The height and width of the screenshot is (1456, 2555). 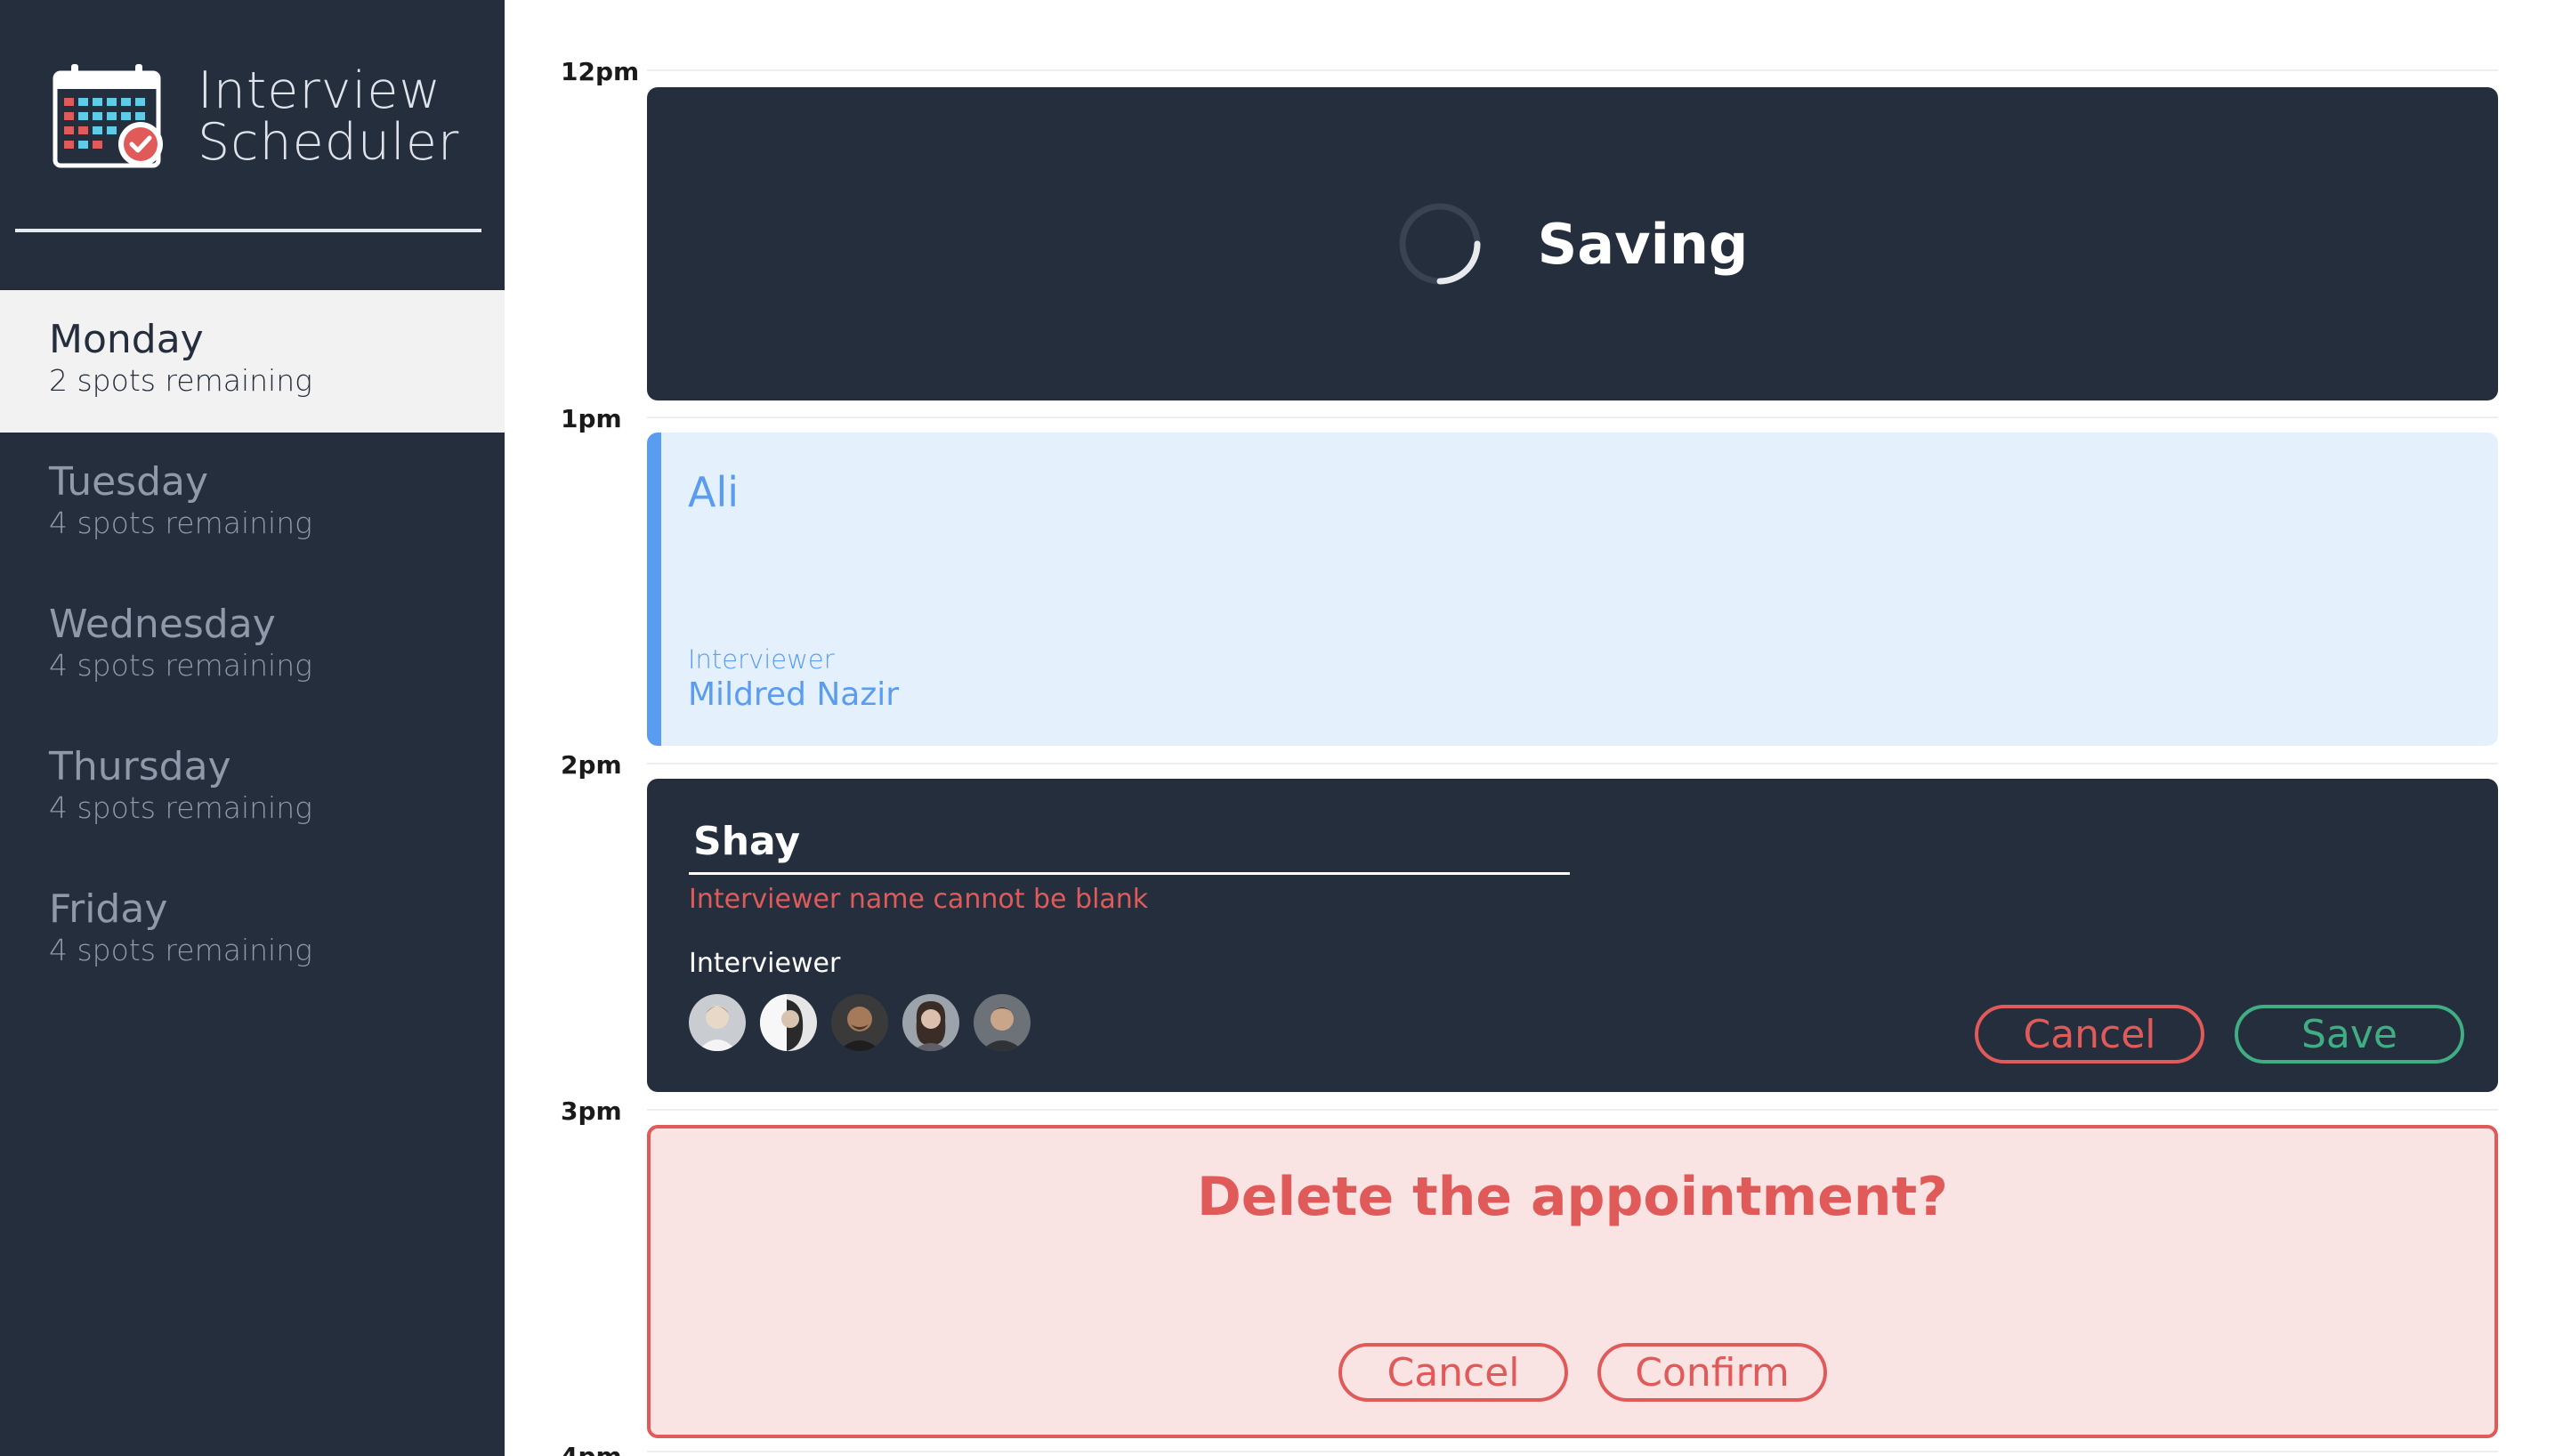 I want to click on cancel-delete-button: Cancel, so click(x=1453, y=1372).